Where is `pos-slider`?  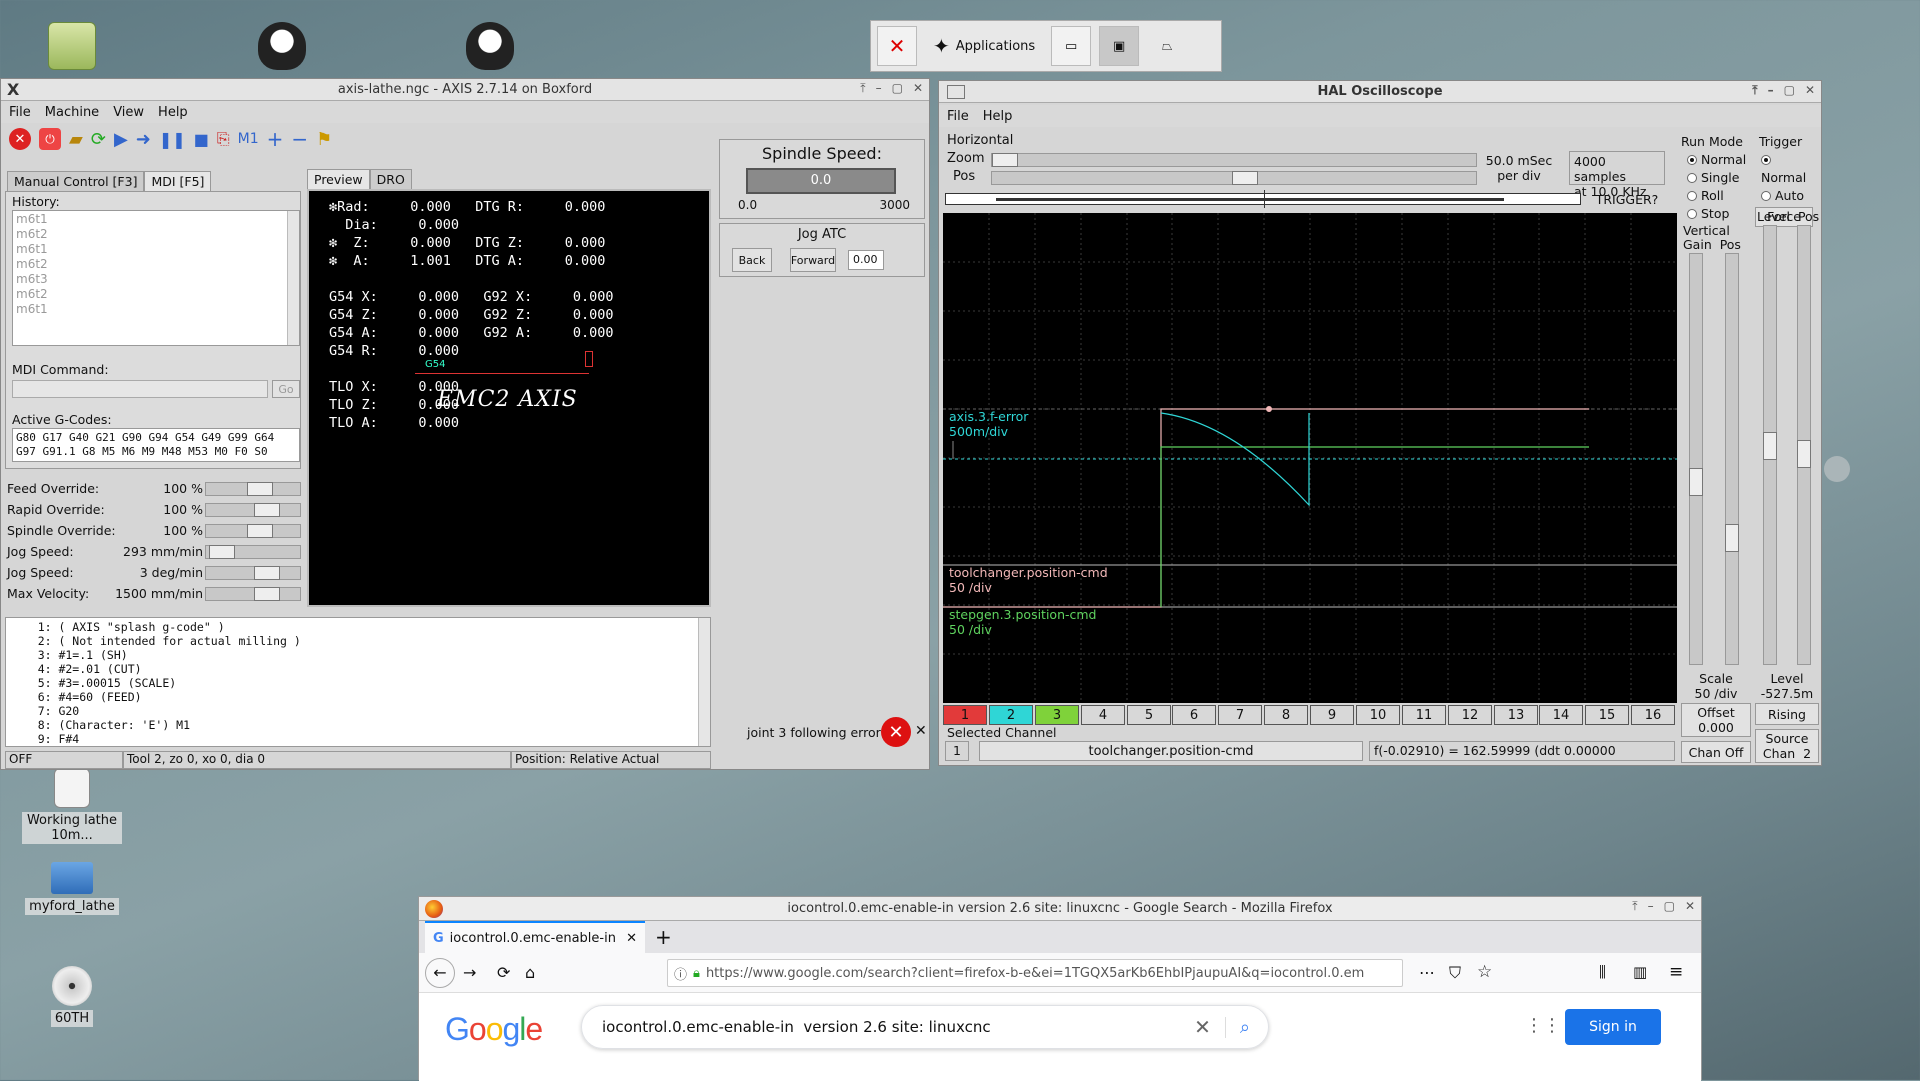 pos-slider is located at coordinates (1234, 178).